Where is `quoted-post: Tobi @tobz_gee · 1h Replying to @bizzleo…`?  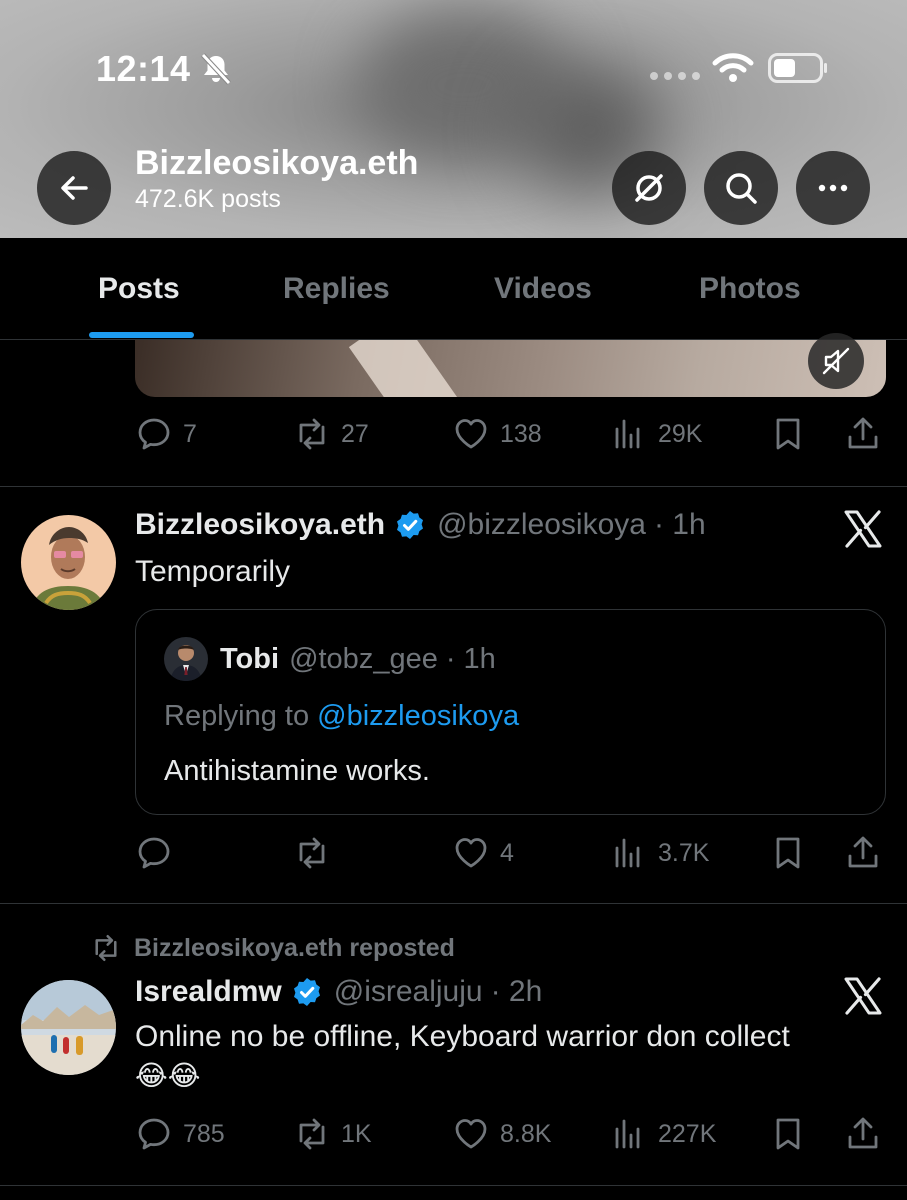 quoted-post: Tobi @tobz_gee · 1h Replying to @bizzleo… is located at coordinates (510, 712).